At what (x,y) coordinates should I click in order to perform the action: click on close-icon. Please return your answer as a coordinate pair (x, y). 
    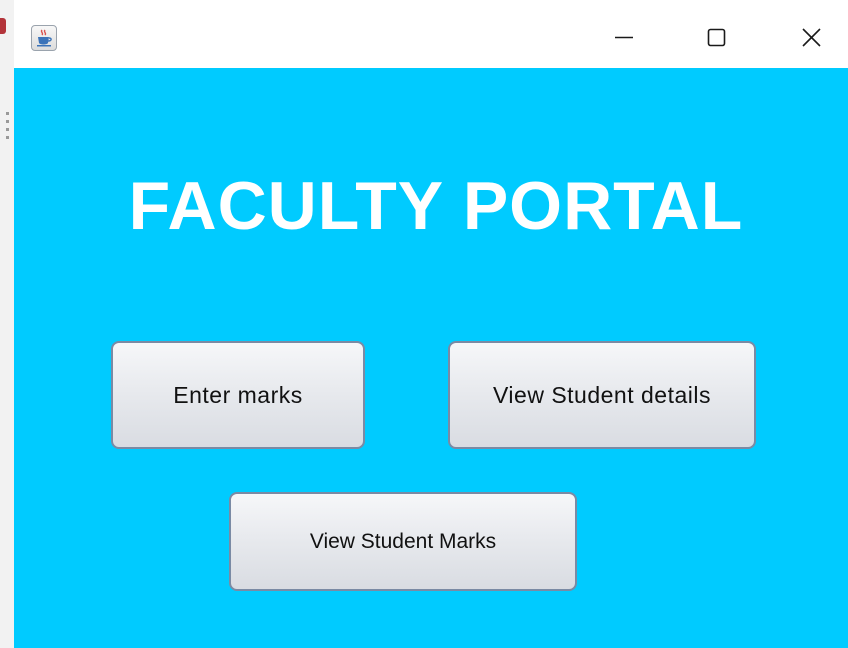
    Looking at the image, I should click on (811, 37).